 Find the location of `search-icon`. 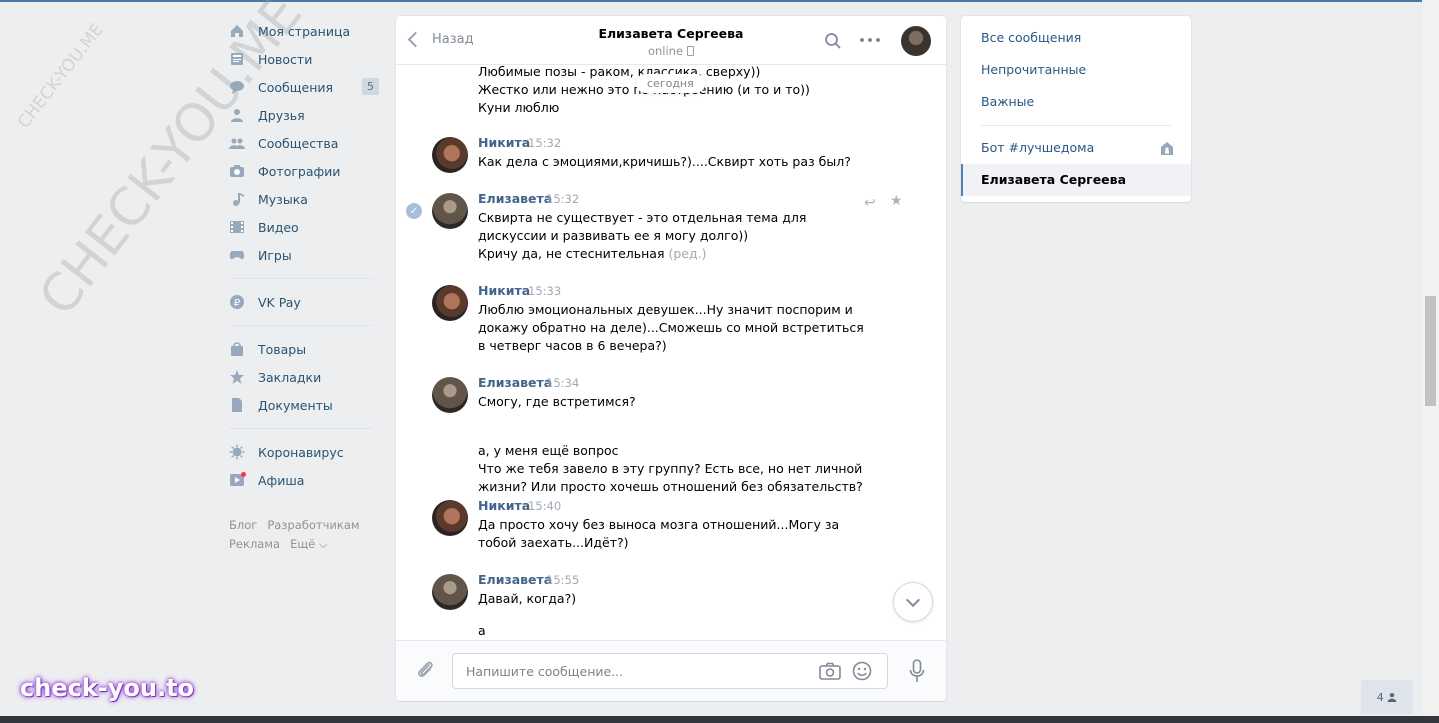

search-icon is located at coordinates (833, 41).